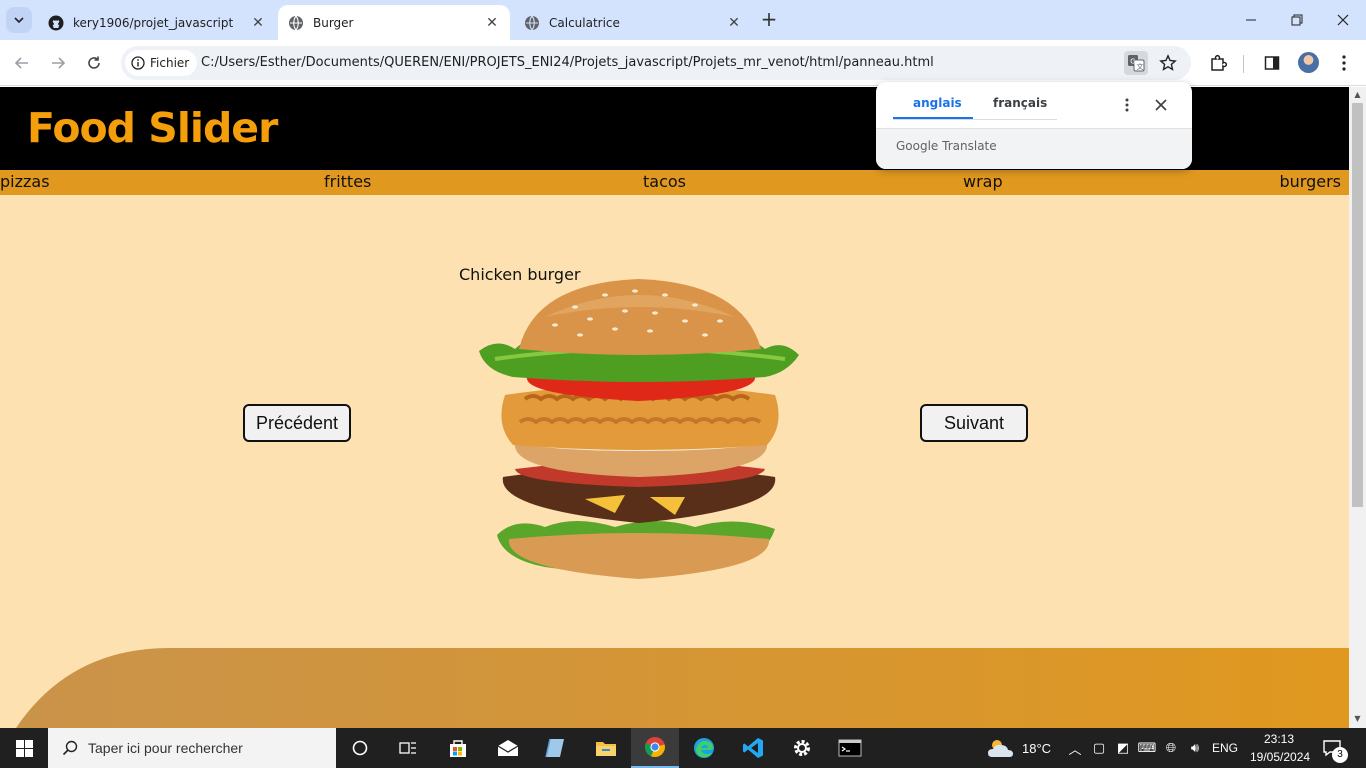  I want to click on svg-text: 文, so click(1140, 66).